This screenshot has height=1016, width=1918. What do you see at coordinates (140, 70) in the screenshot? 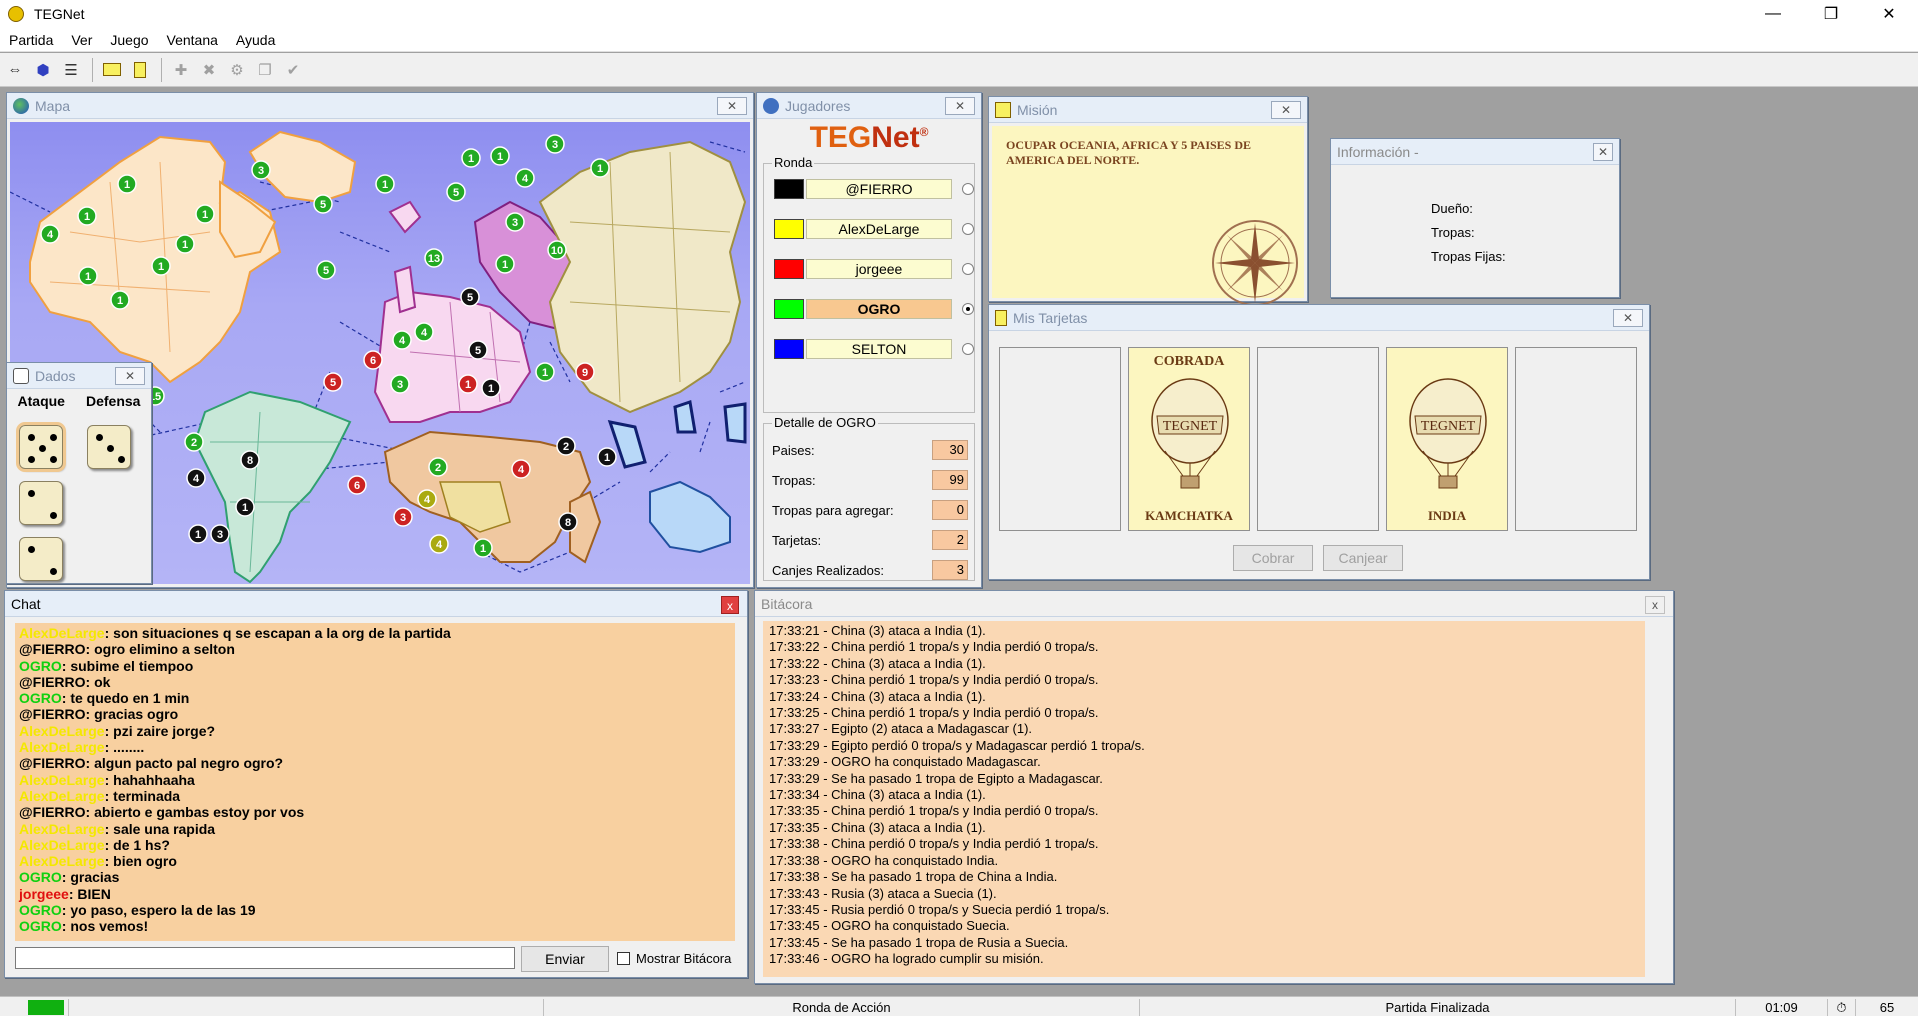
I see `cards-icon` at bounding box center [140, 70].